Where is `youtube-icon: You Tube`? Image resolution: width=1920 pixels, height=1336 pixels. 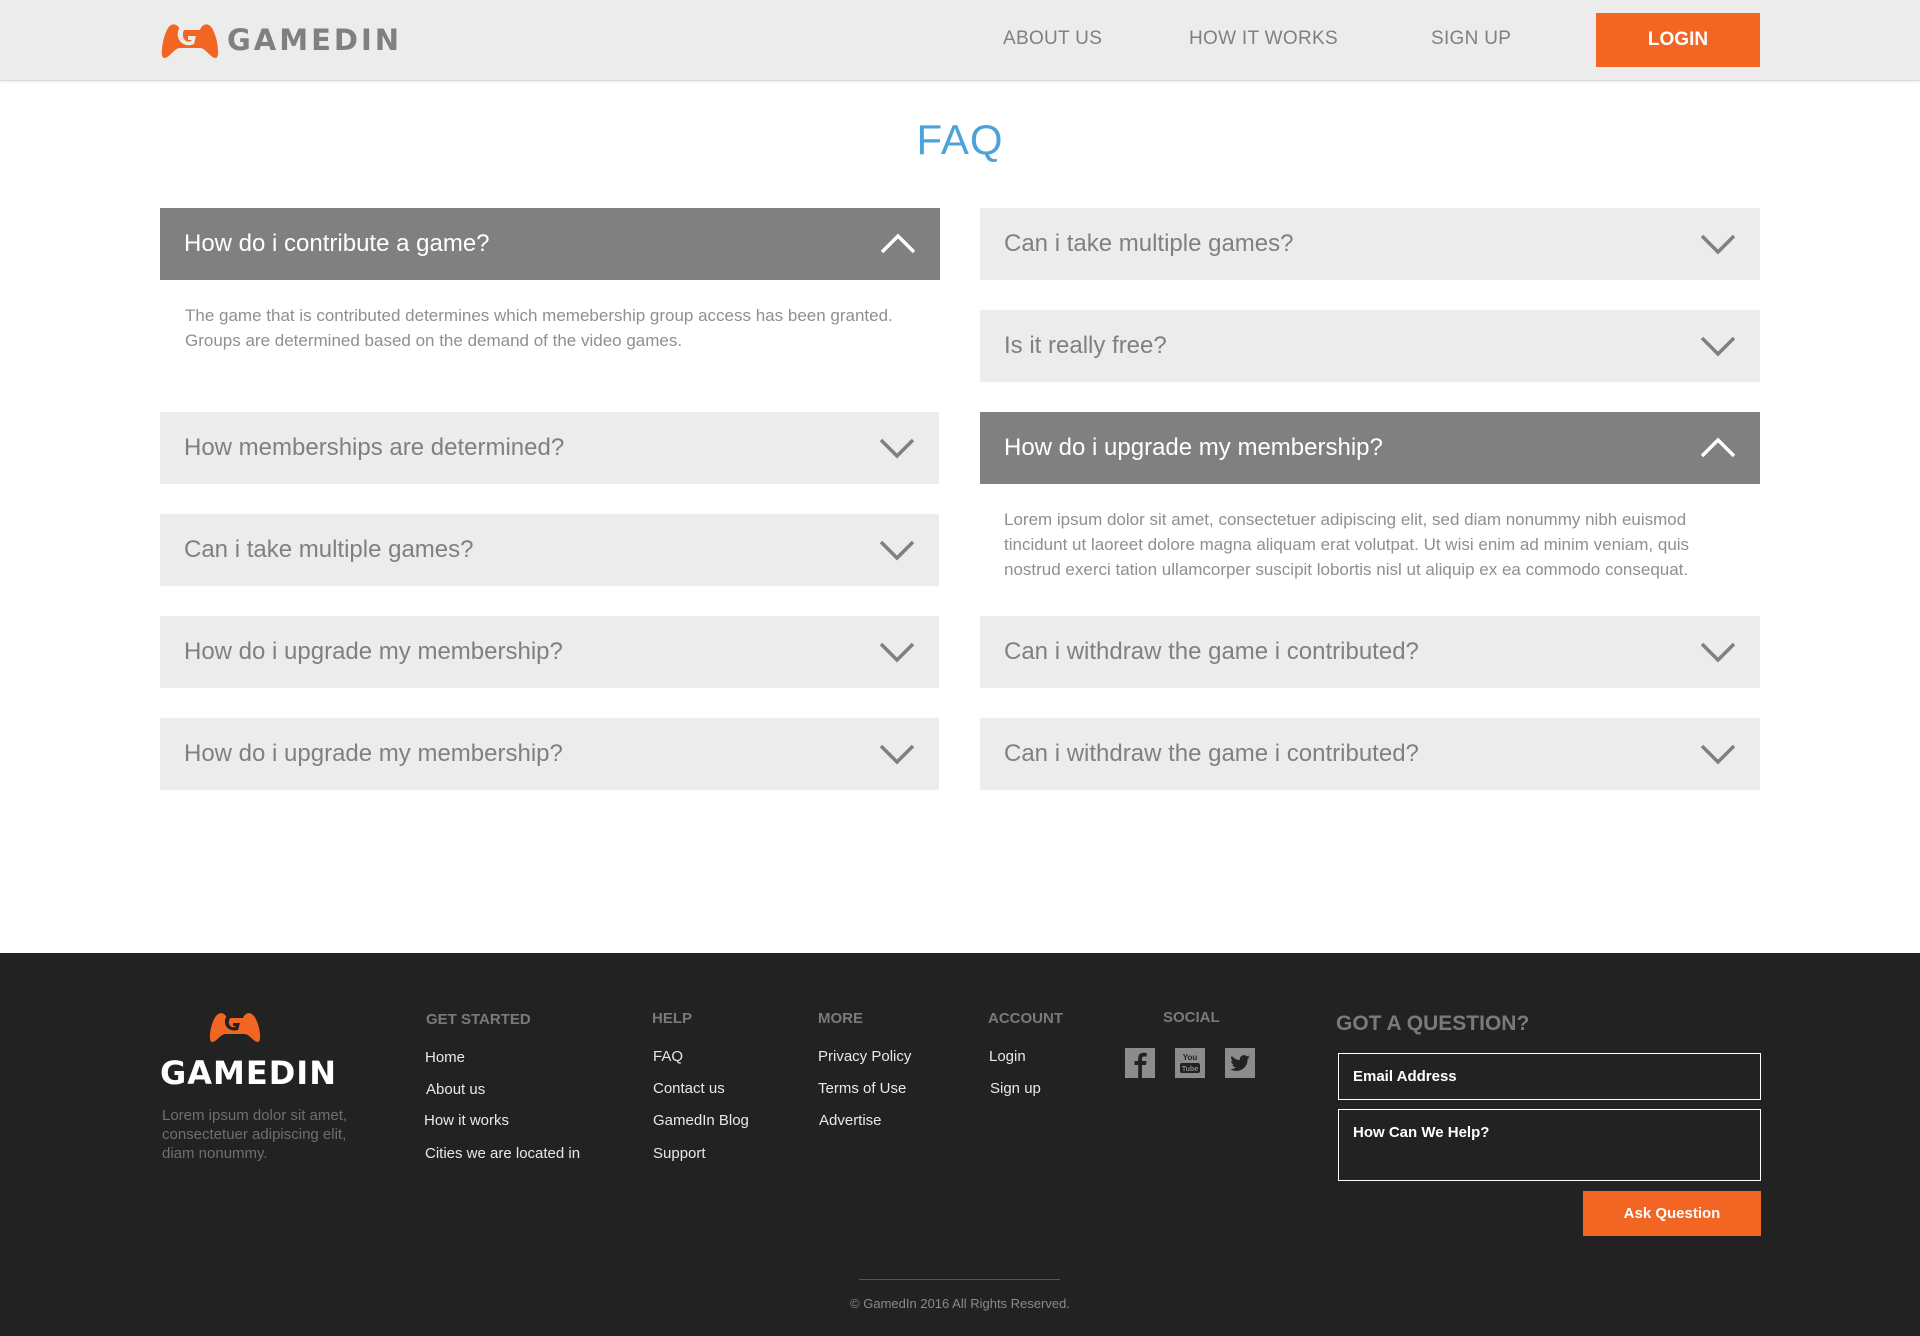 youtube-icon: You Tube is located at coordinates (1190, 1063).